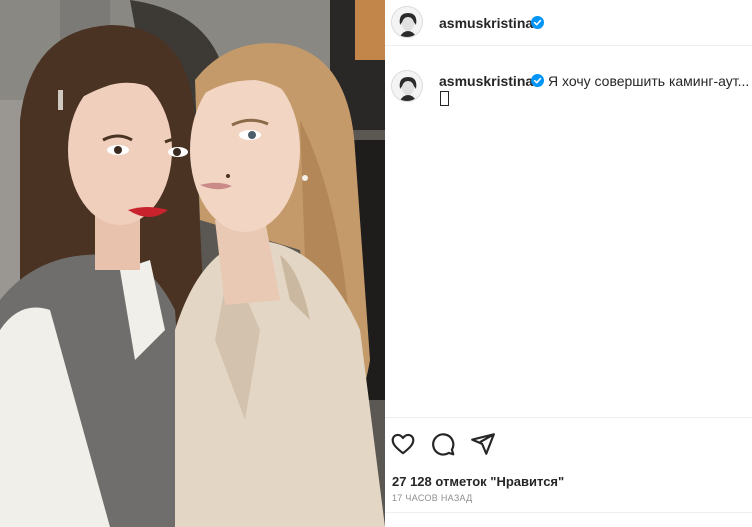 This screenshot has height=527, width=752. I want to click on post-timestamp: 17 ЧАСОВ НАЗАД, so click(432, 498).